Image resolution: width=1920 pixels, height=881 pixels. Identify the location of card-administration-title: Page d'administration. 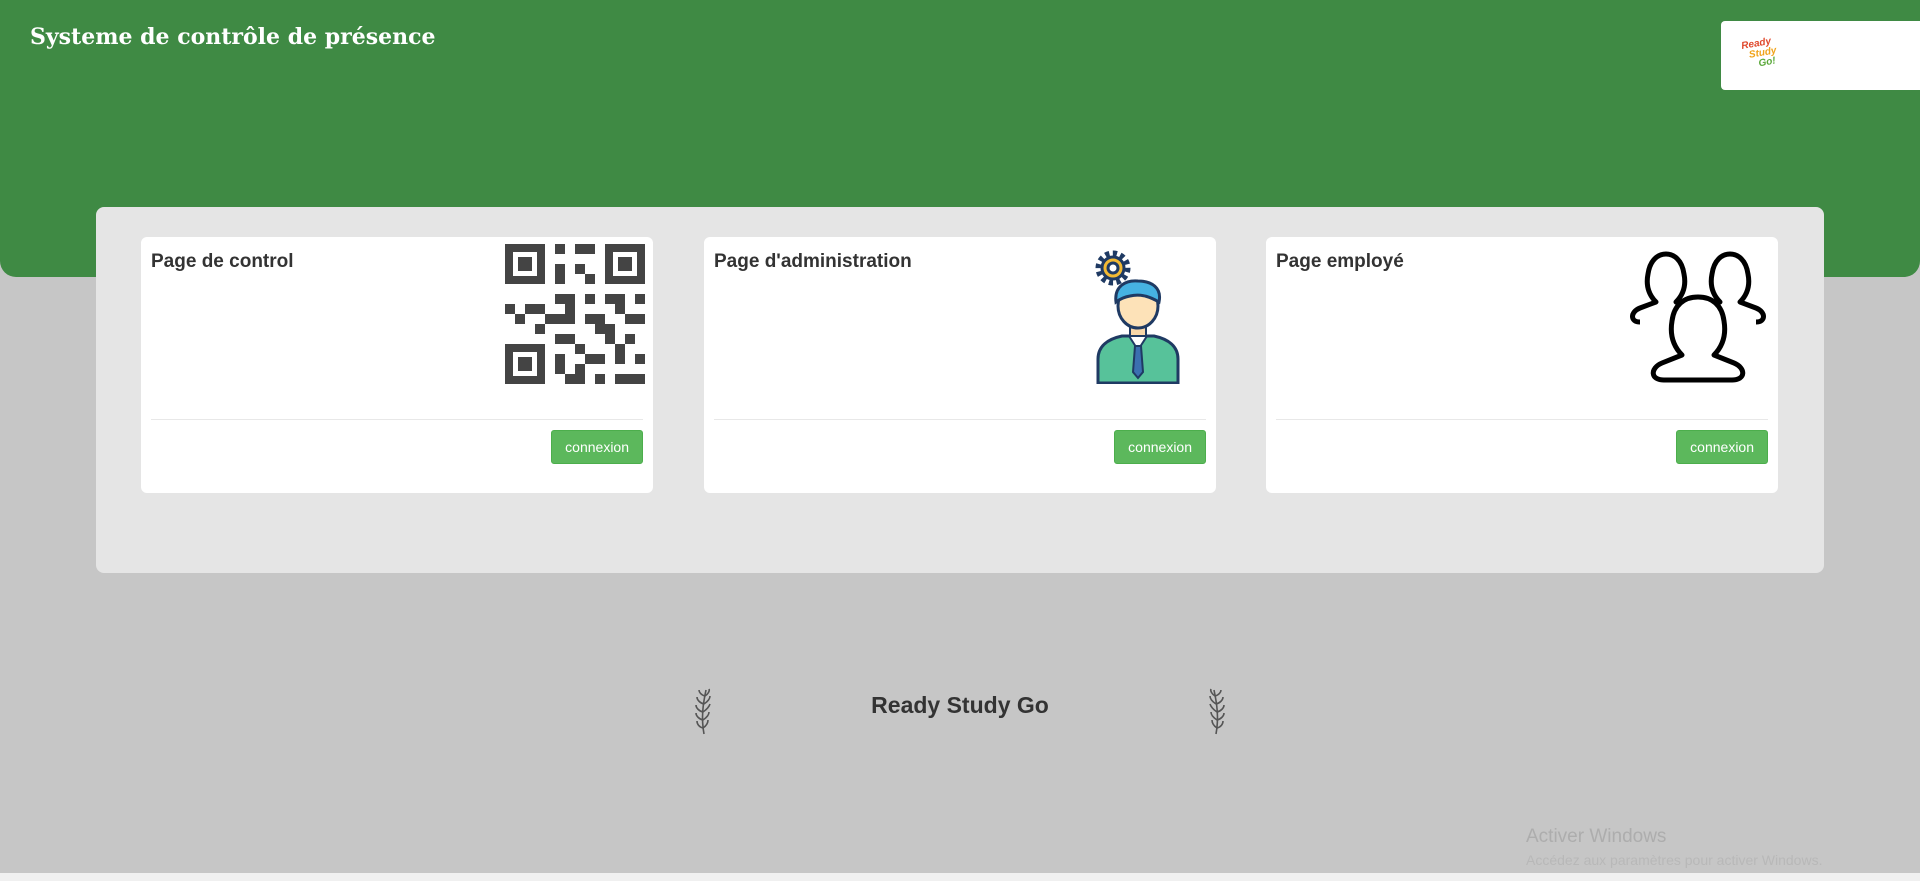
(813, 261).